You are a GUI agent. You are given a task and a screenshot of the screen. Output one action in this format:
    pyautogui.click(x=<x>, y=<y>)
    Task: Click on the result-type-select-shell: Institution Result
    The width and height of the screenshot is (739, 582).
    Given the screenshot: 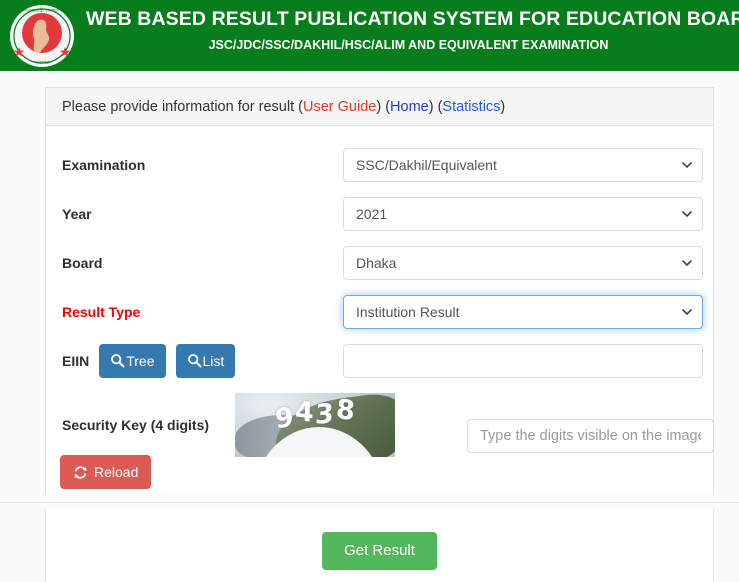 What is the action you would take?
    pyautogui.click(x=523, y=311)
    